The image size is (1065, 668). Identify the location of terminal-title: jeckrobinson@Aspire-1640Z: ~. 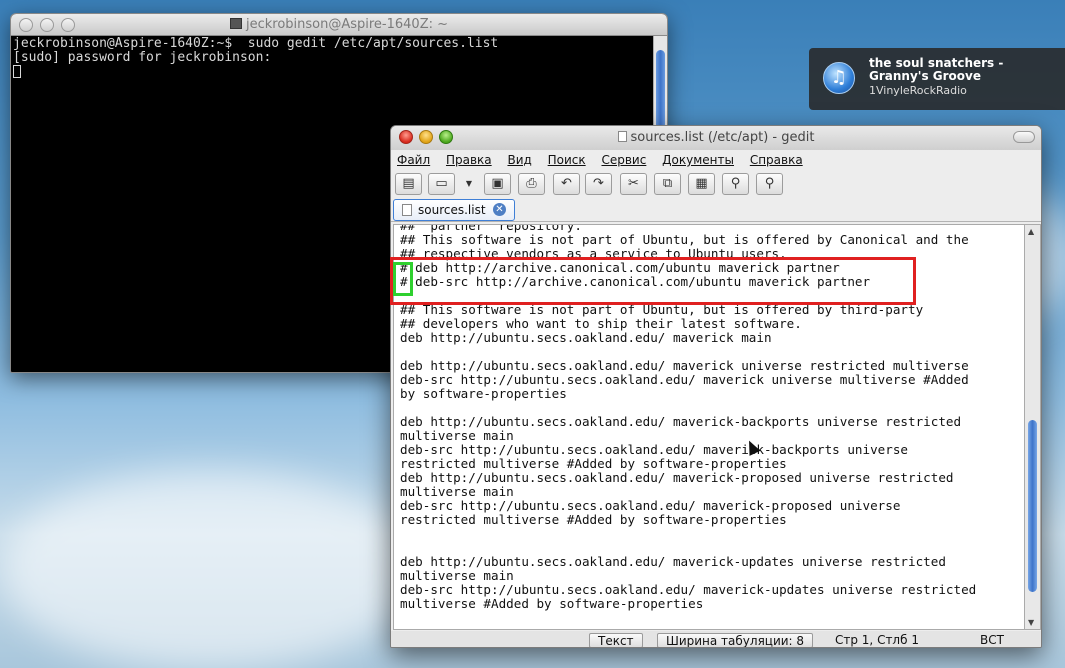
(339, 24).